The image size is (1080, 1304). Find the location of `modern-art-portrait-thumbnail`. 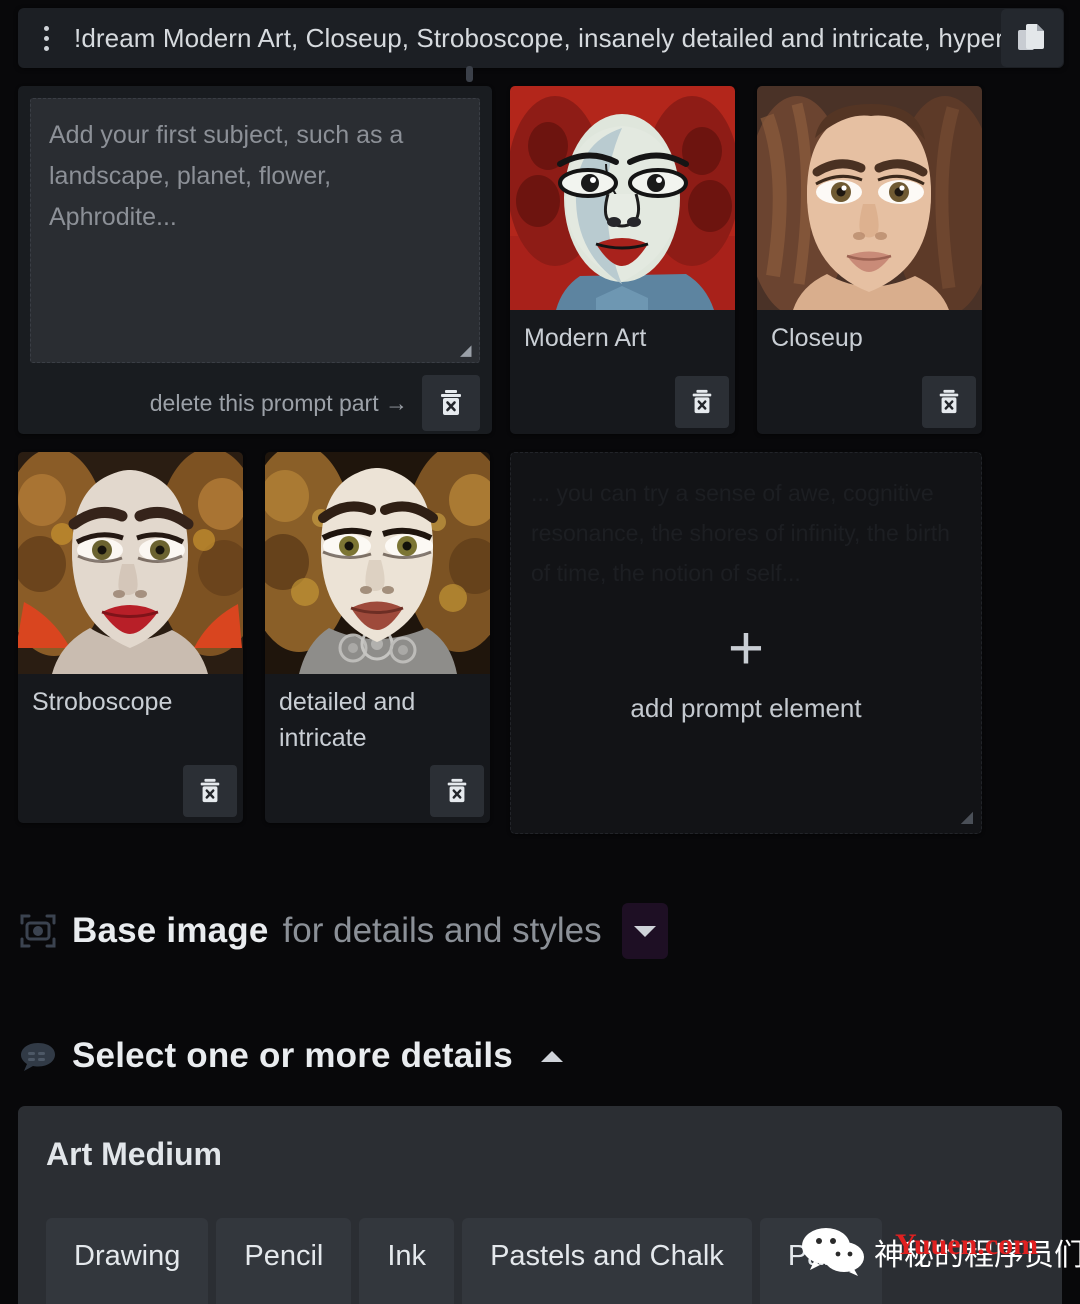

modern-art-portrait-thumbnail is located at coordinates (622, 198).